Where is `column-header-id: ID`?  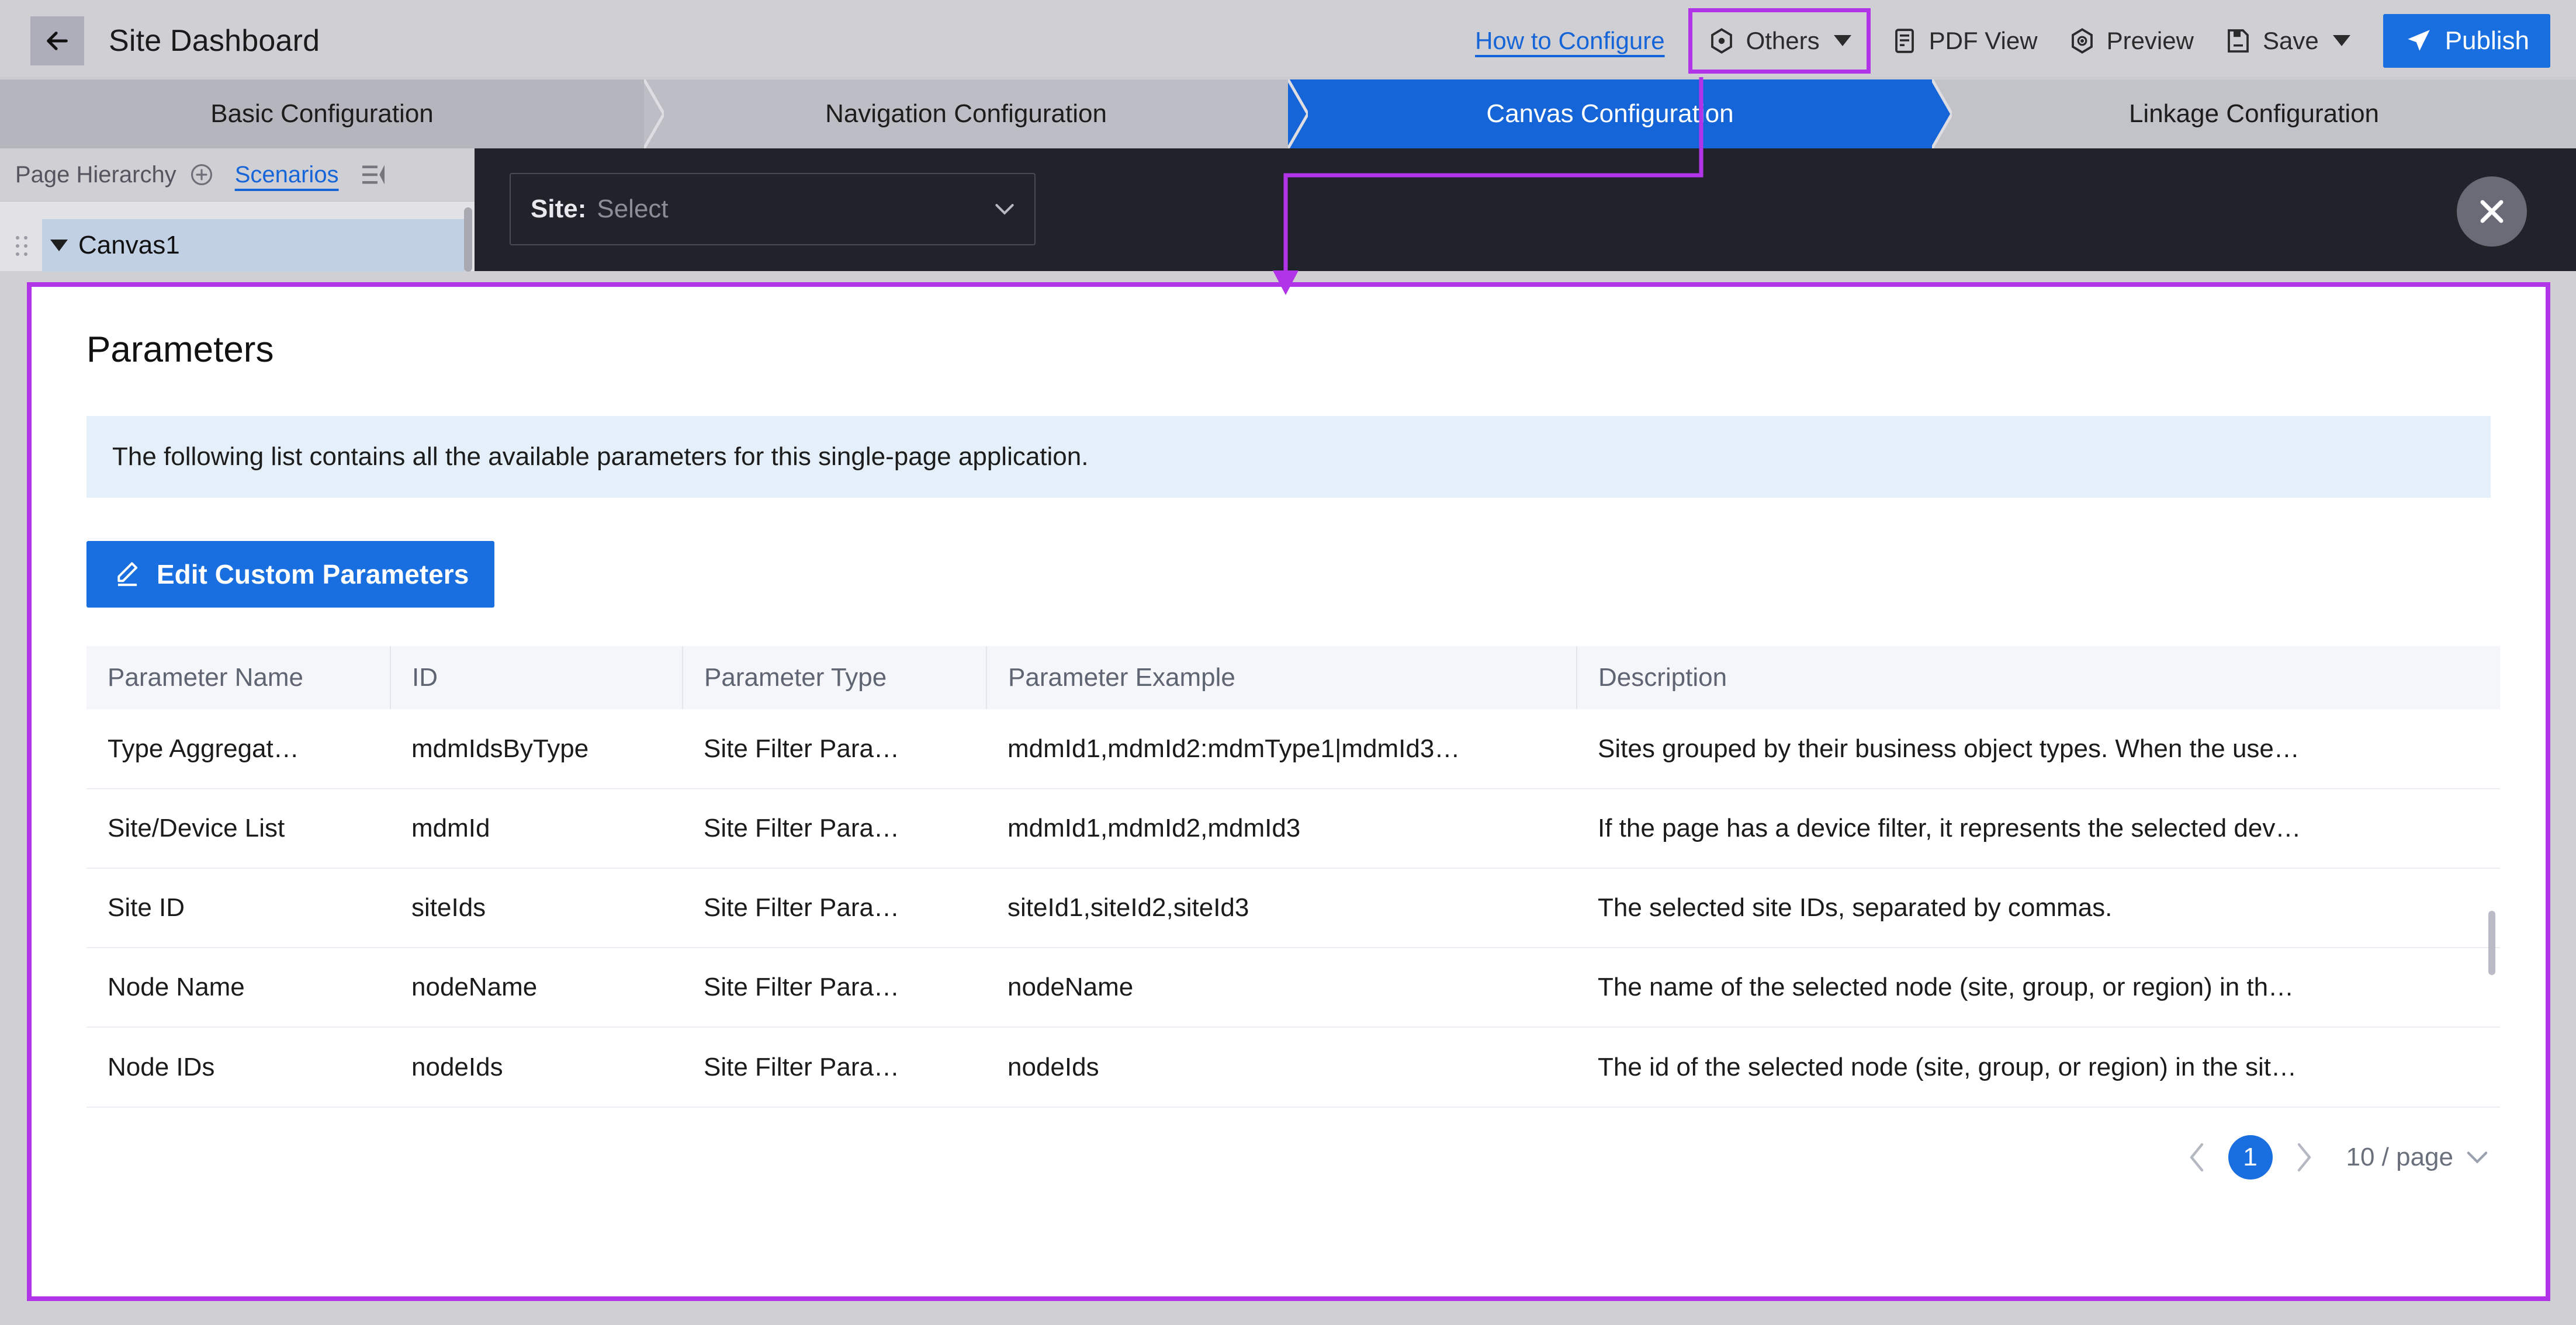 column-header-id: ID is located at coordinates (536, 678).